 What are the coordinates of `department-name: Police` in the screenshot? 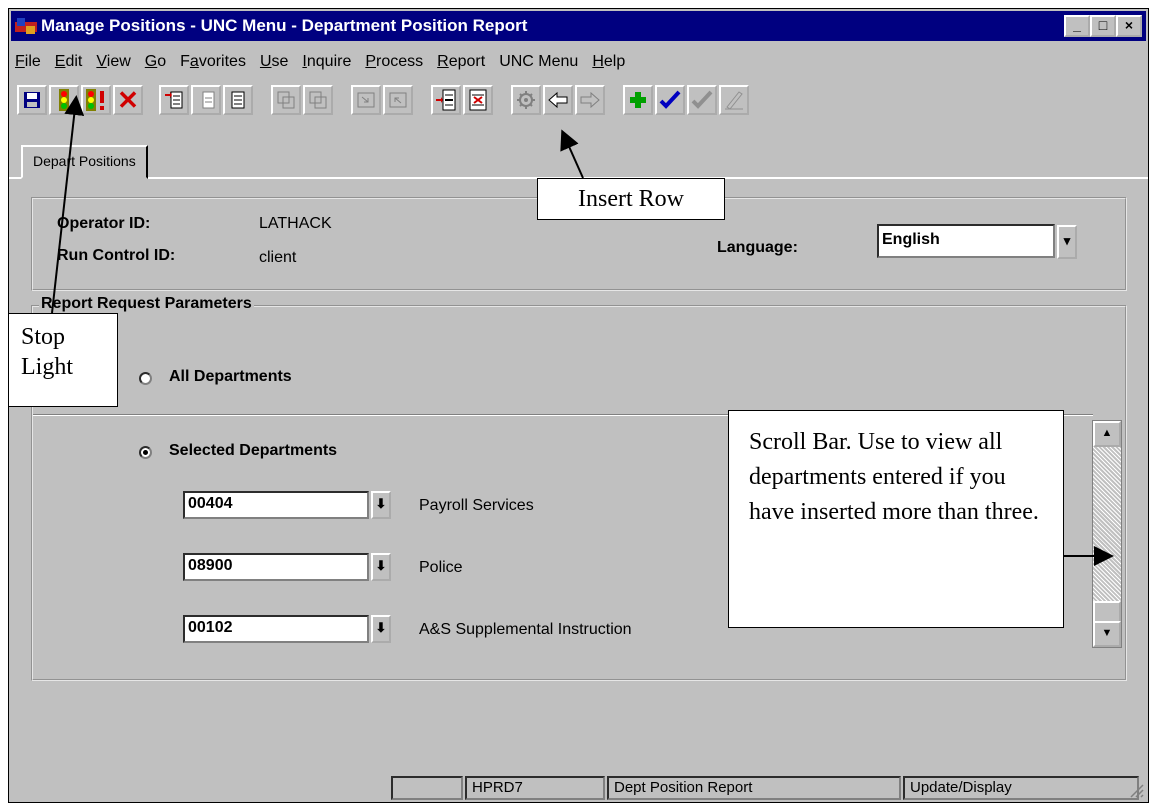 It's located at (441, 567).